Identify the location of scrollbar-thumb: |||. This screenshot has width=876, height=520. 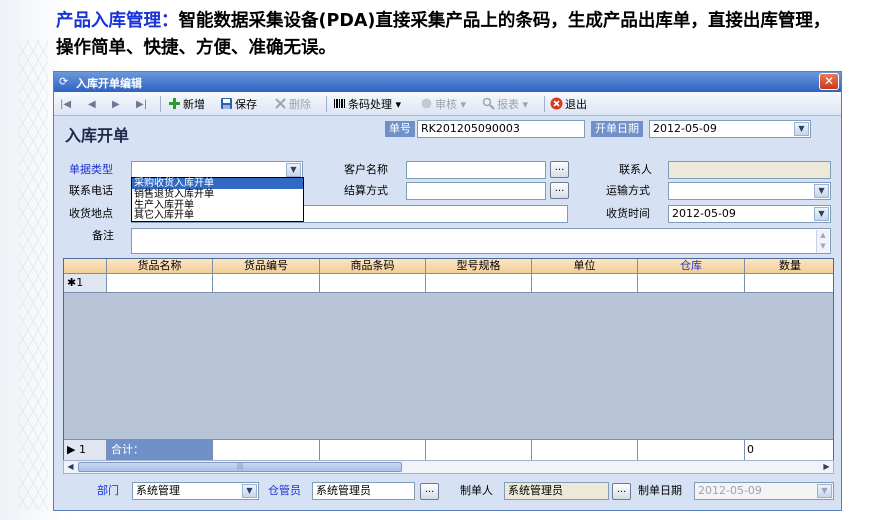
(240, 467).